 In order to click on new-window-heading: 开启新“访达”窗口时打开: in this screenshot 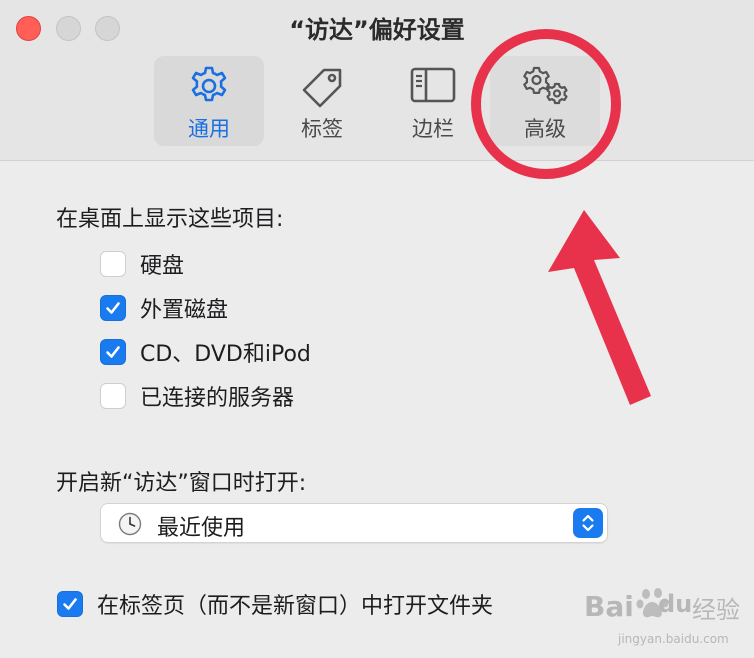, I will do `click(181, 483)`.